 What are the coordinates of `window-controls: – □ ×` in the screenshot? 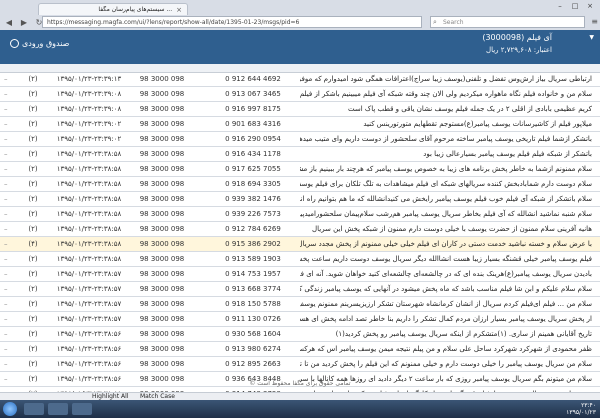 It's located at (575, 6).